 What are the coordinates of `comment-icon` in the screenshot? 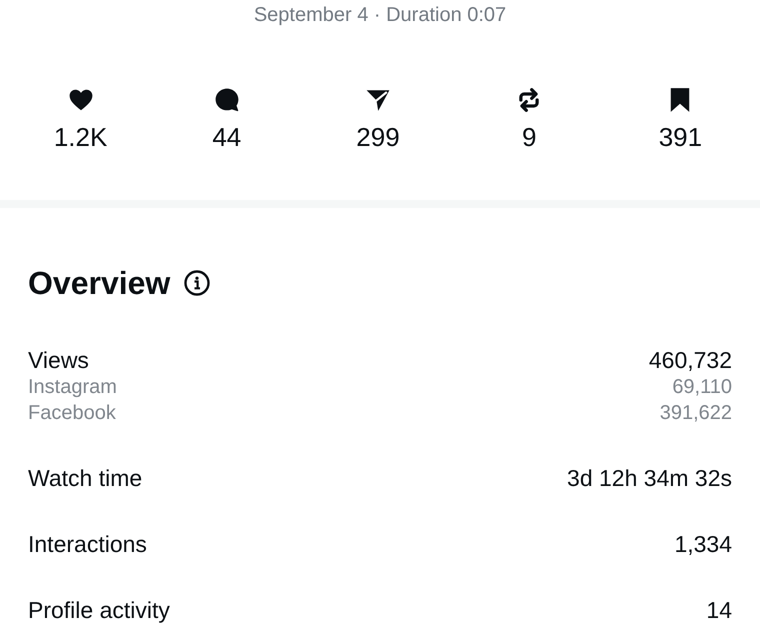 It's located at (227, 100).